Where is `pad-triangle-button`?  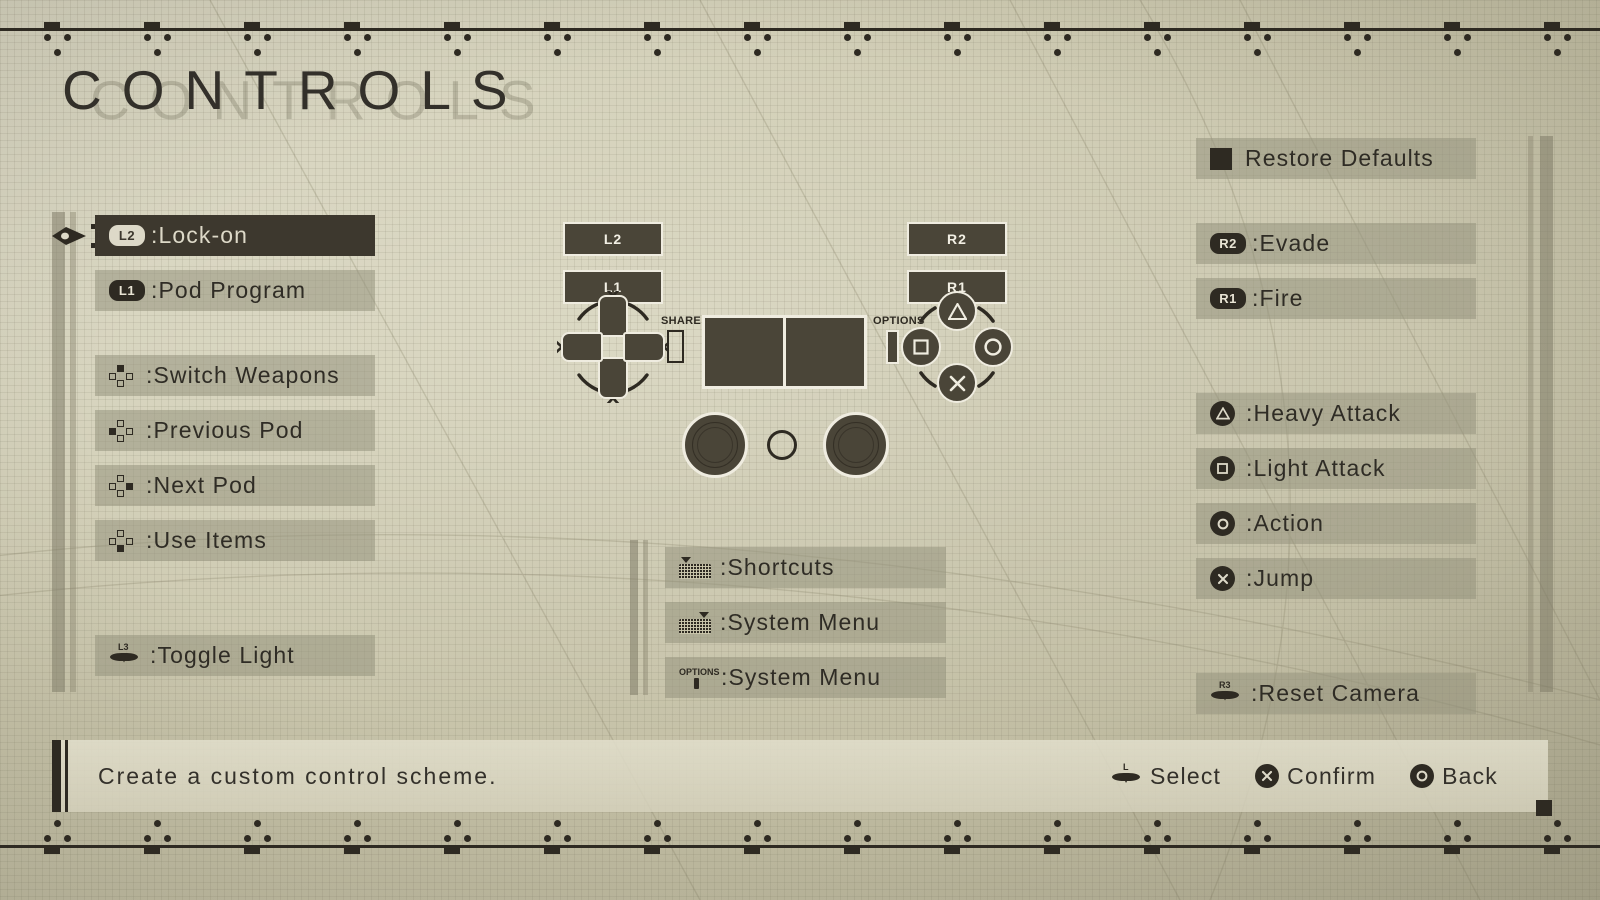 pad-triangle-button is located at coordinates (957, 311).